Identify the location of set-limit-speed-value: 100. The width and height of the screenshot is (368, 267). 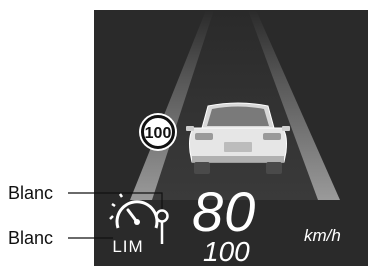
(226, 251).